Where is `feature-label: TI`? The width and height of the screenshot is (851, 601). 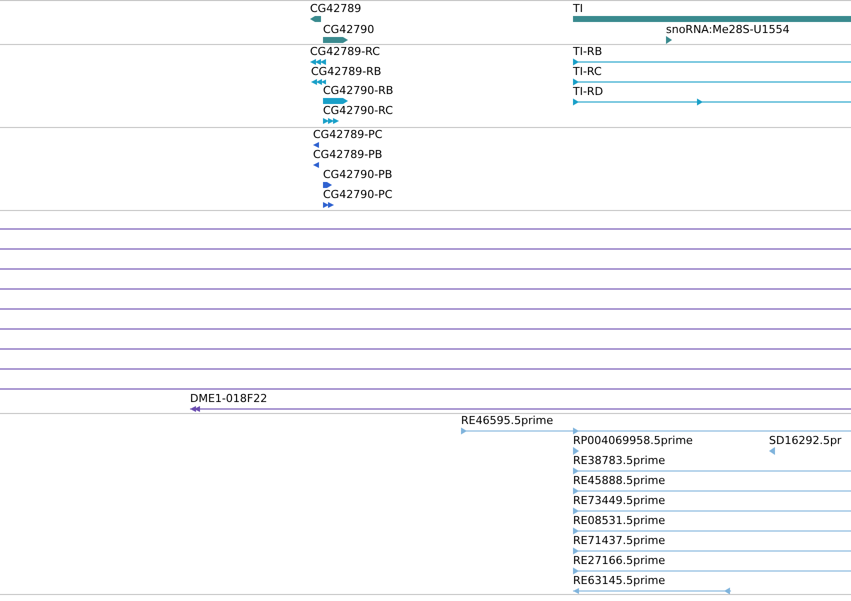
feature-label: TI is located at coordinates (578, 9).